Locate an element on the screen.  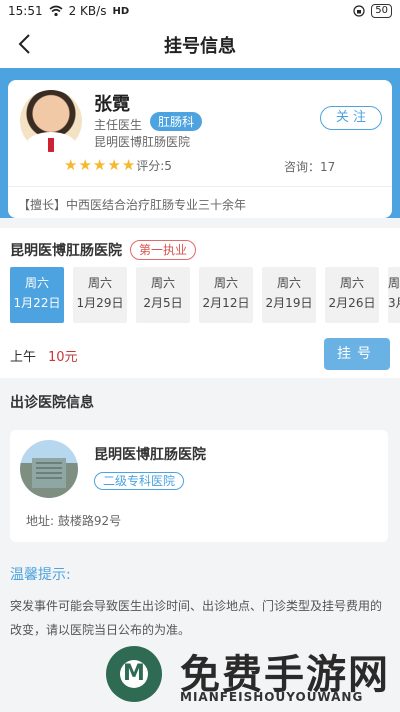
date-tab: 周六 1月22日 is located at coordinates (37, 295).